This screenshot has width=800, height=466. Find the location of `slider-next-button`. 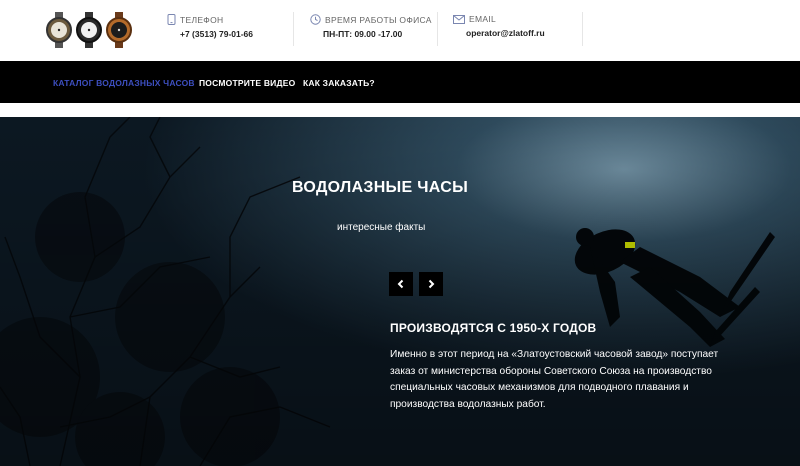

slider-next-button is located at coordinates (431, 284).